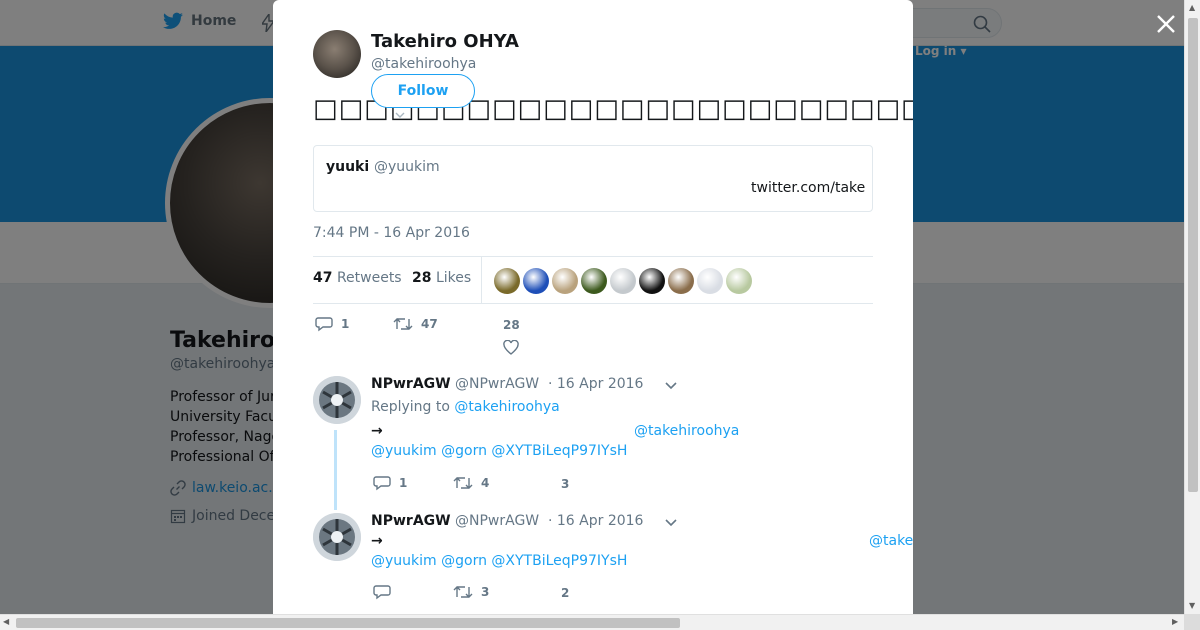 The height and width of the screenshot is (630, 1200). Describe the element at coordinates (485, 592) in the screenshot. I see `retweet-count: 3` at that location.